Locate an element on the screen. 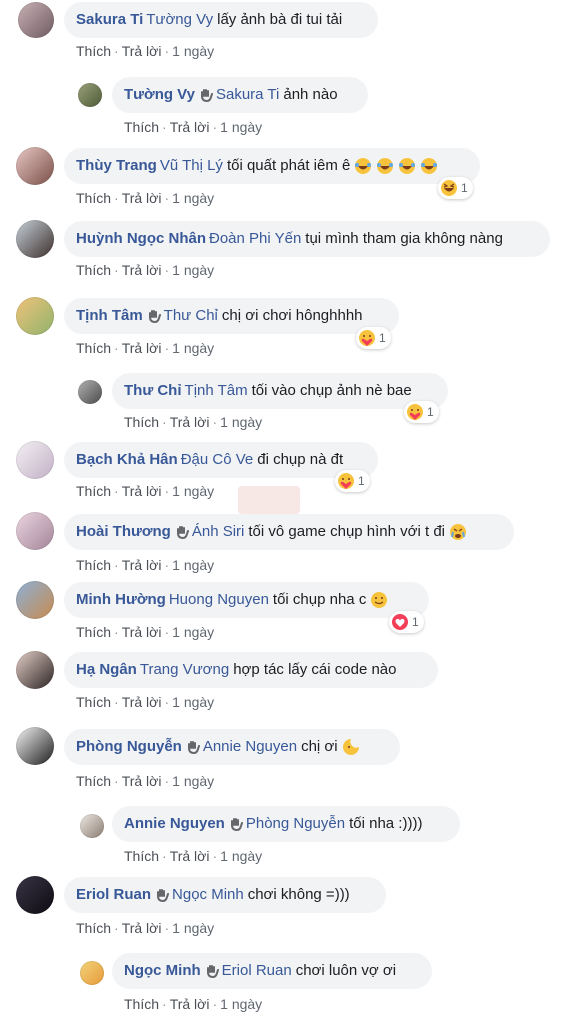 Image resolution: width=565 pixels, height=1024 pixels. comment-author: Thư Chỉ is located at coordinates (153, 391).